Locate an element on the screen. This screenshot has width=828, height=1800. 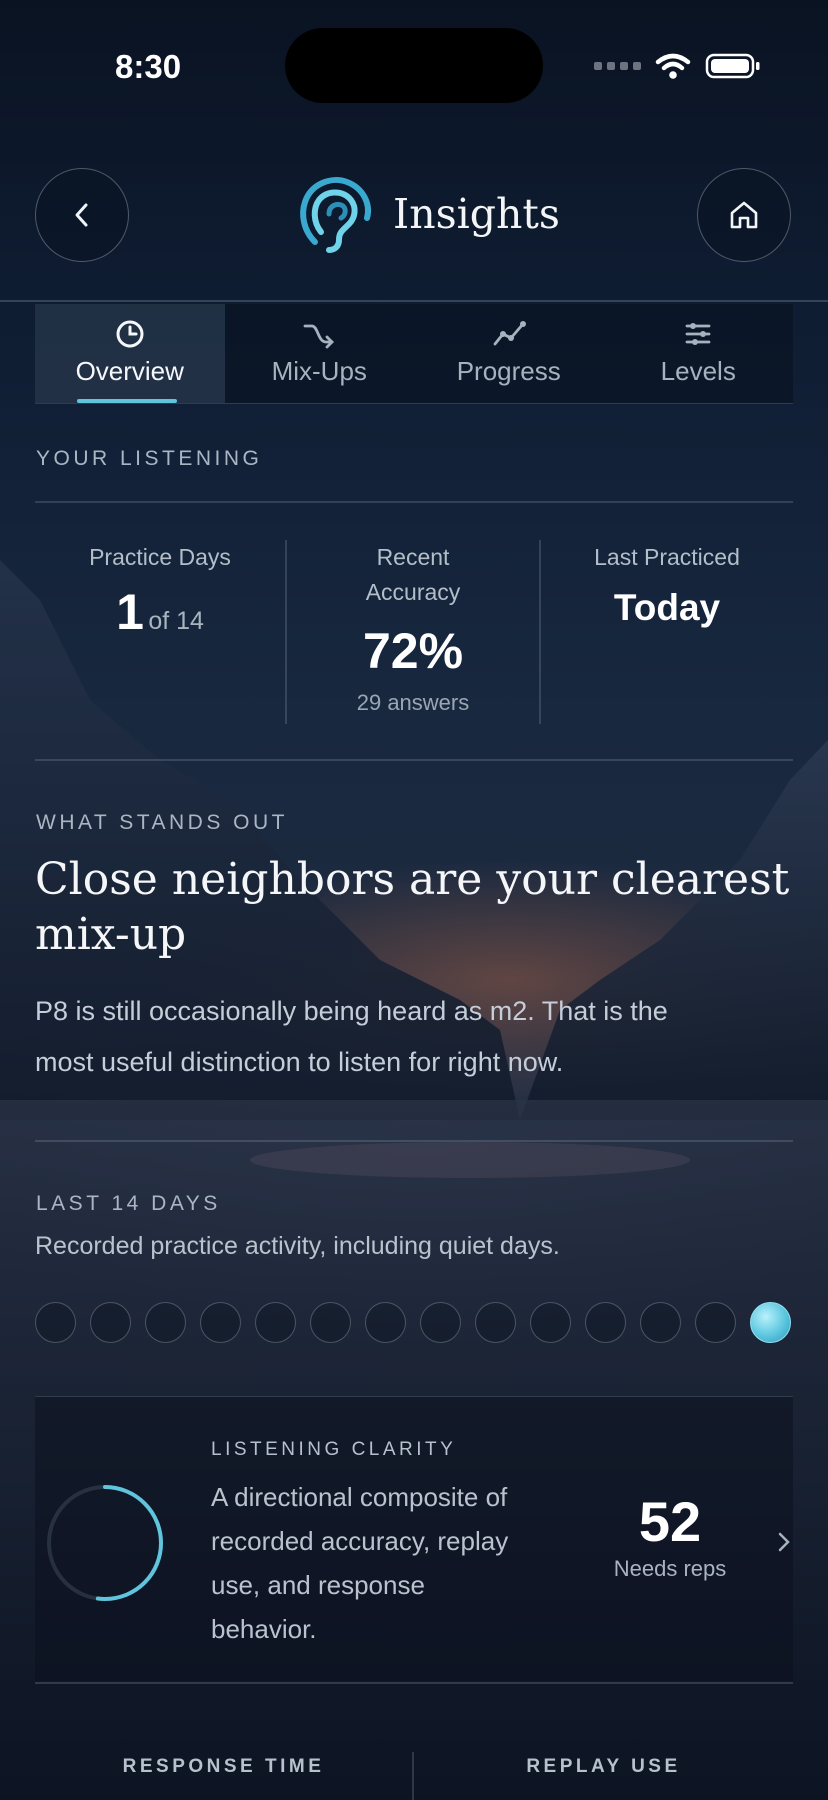
tab-levels: Levels is located at coordinates (699, 353).